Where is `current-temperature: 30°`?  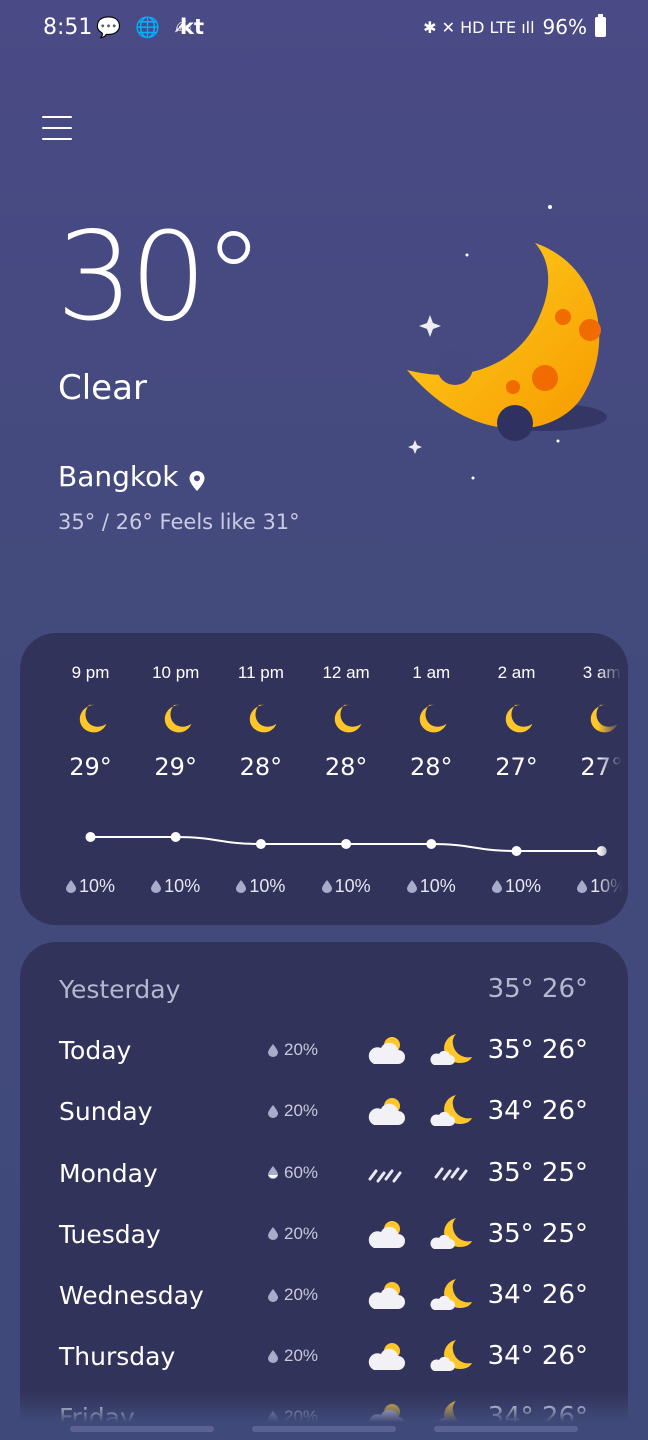
current-temperature: 30° is located at coordinates (160, 277).